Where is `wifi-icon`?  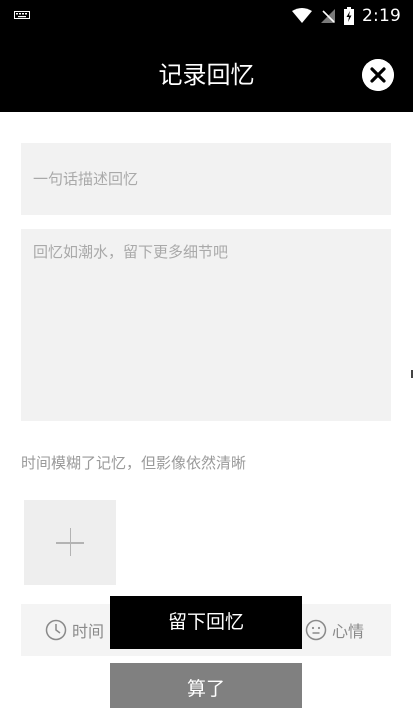 wifi-icon is located at coordinates (302, 15).